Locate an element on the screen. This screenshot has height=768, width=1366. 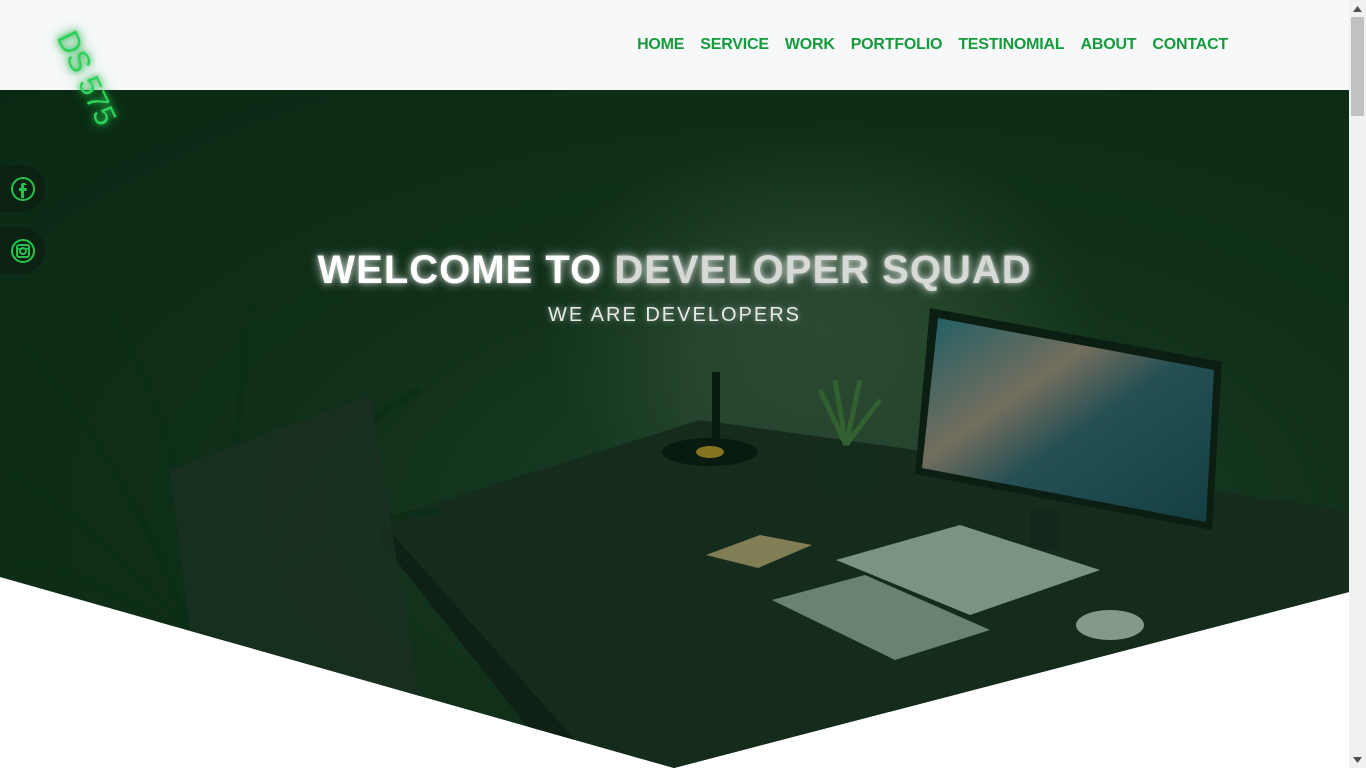
nav-testimonial: TESTINOMIAL is located at coordinates (1011, 45).